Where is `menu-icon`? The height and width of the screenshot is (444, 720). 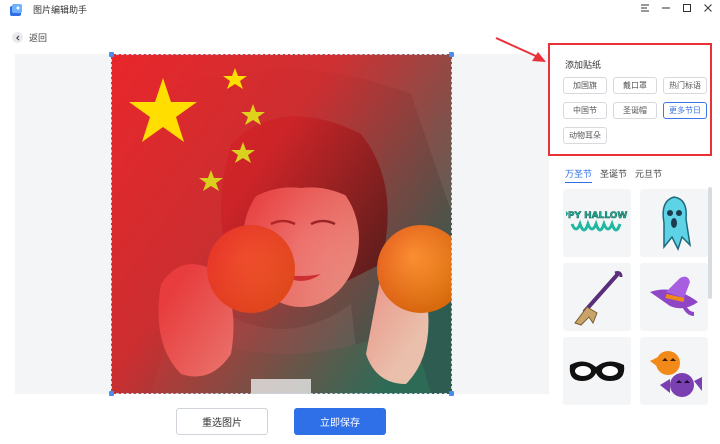
menu-icon is located at coordinates (645, 8).